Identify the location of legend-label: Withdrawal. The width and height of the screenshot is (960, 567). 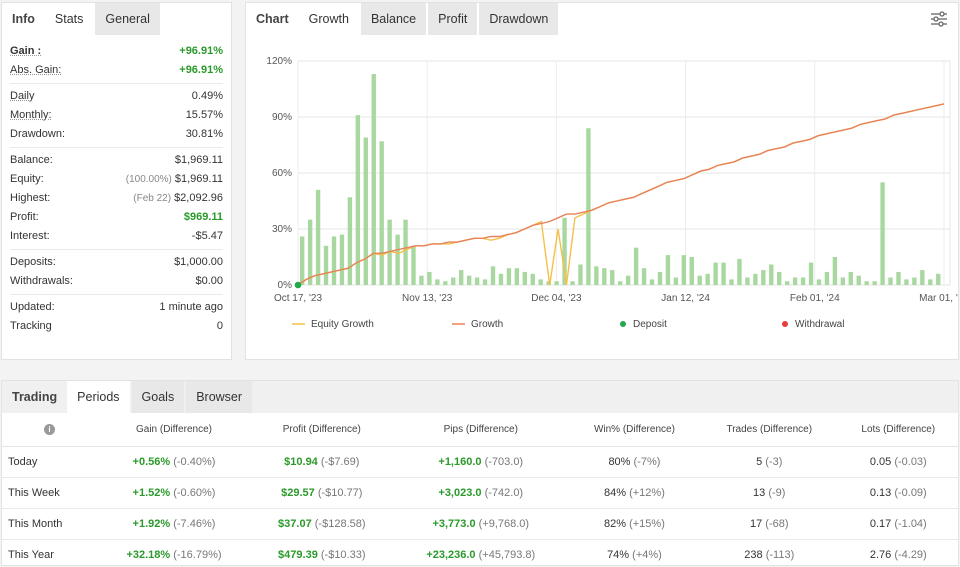
(819, 324).